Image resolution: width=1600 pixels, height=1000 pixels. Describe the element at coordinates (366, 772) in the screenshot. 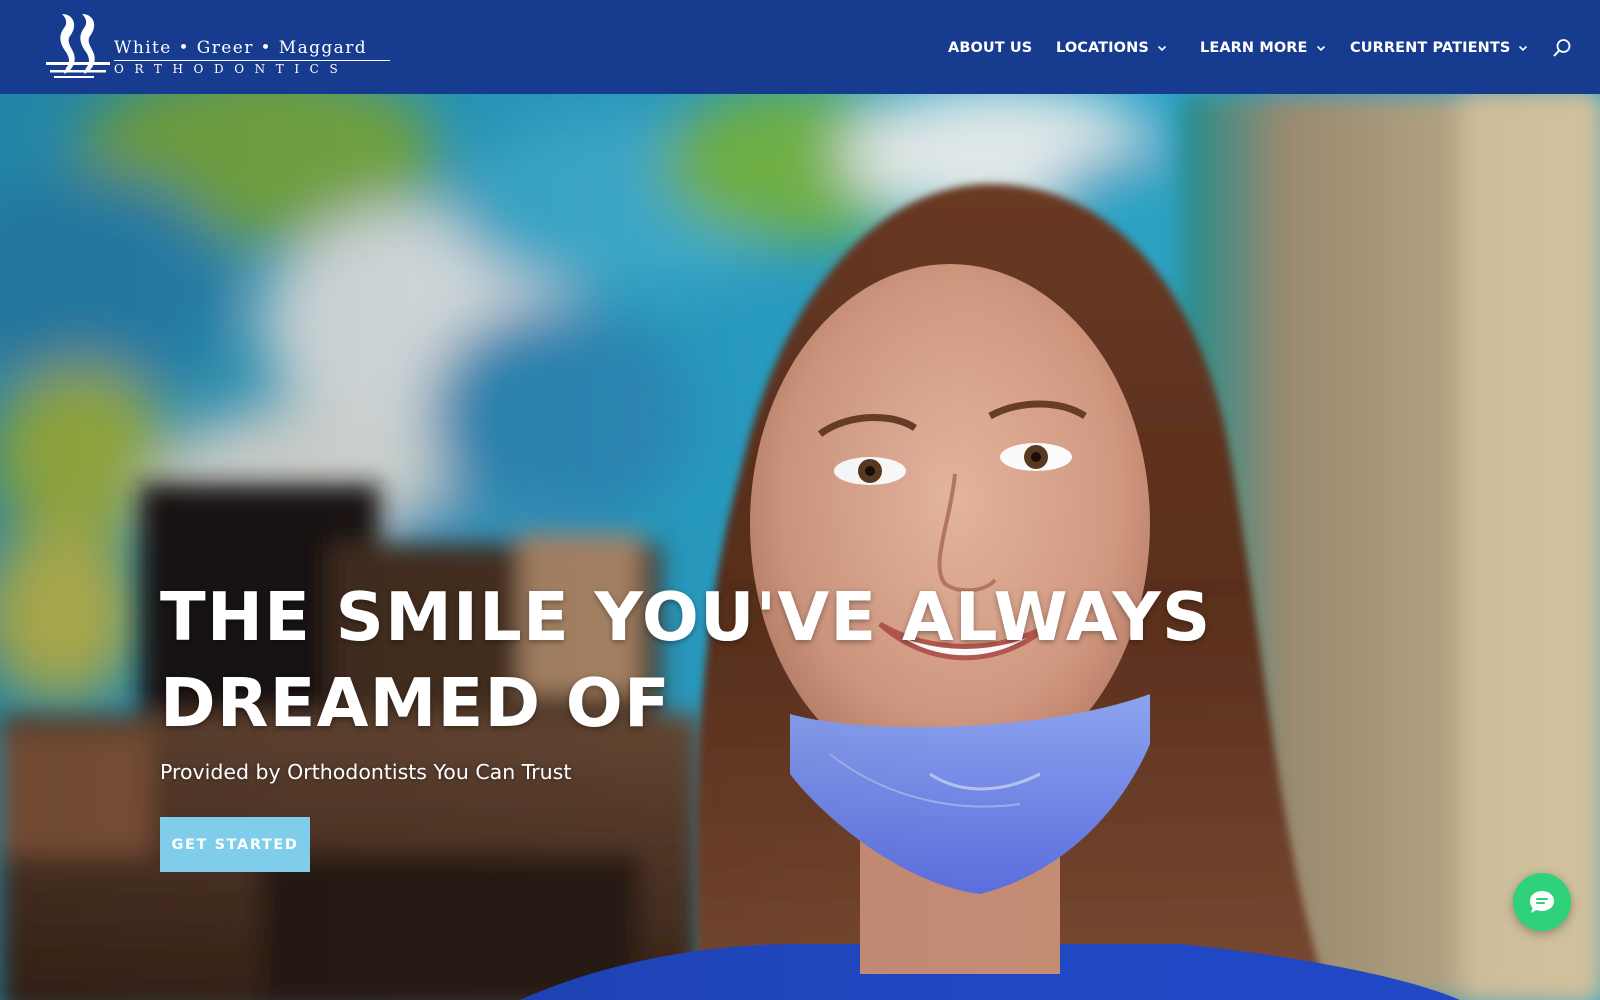

I see `hero-subtitle: Provided by Orthodontists You Can Trust` at that location.